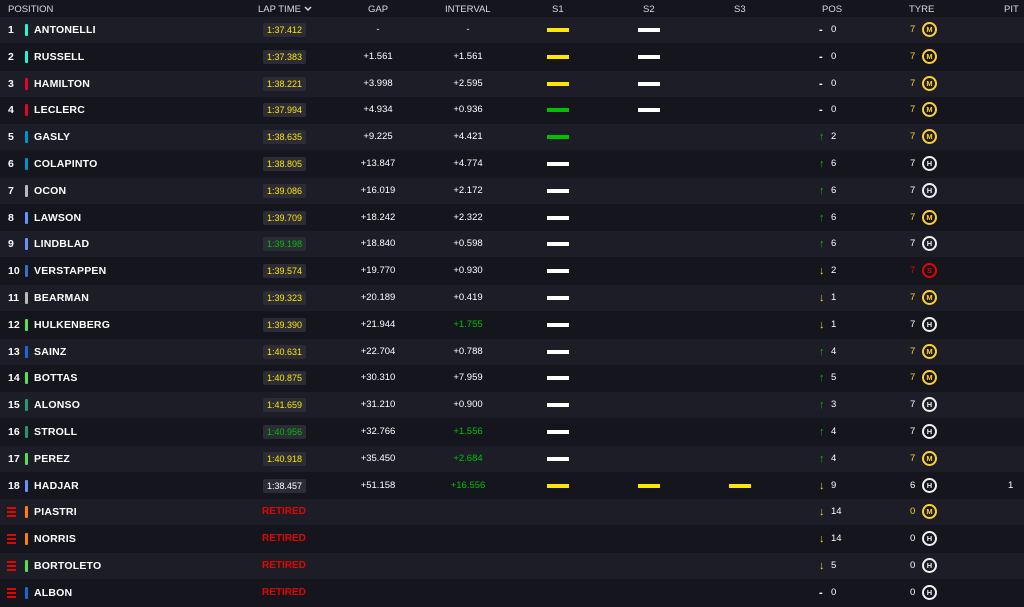  What do you see at coordinates (50, 352) in the screenshot?
I see `driver-name: SAINZ` at bounding box center [50, 352].